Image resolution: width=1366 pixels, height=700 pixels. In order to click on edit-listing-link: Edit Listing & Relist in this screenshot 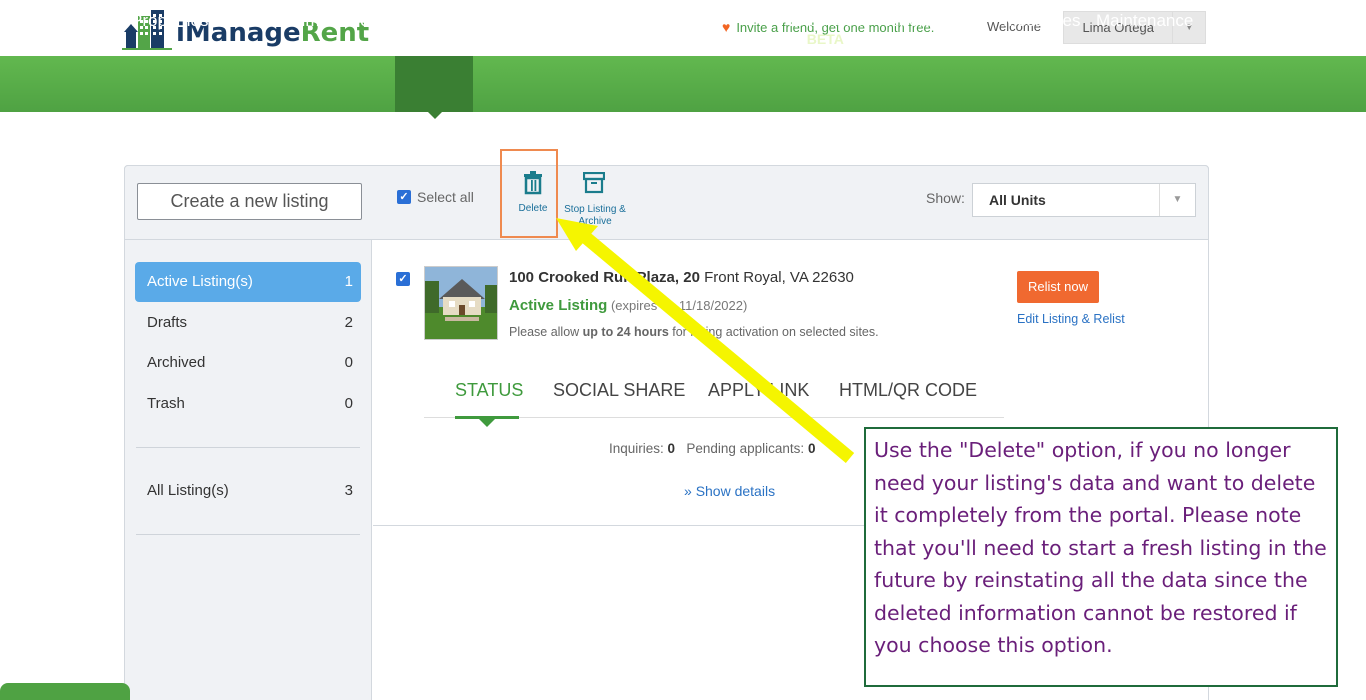, I will do `click(1071, 319)`.